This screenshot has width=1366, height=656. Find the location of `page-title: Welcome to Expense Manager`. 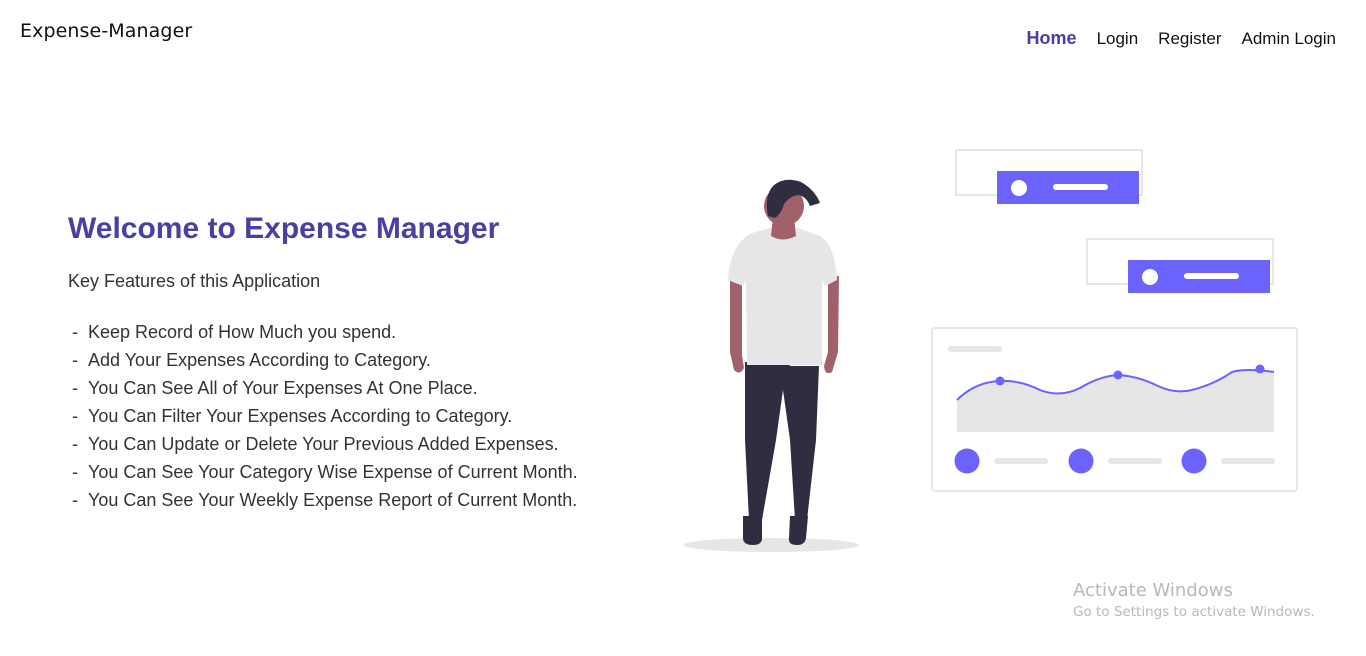

page-title: Welcome to Expense Manager is located at coordinates (284, 228).